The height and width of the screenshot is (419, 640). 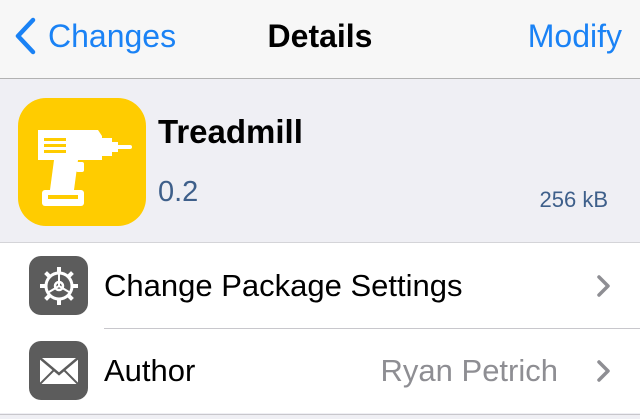 I want to click on table-footer, so click(x=320, y=416).